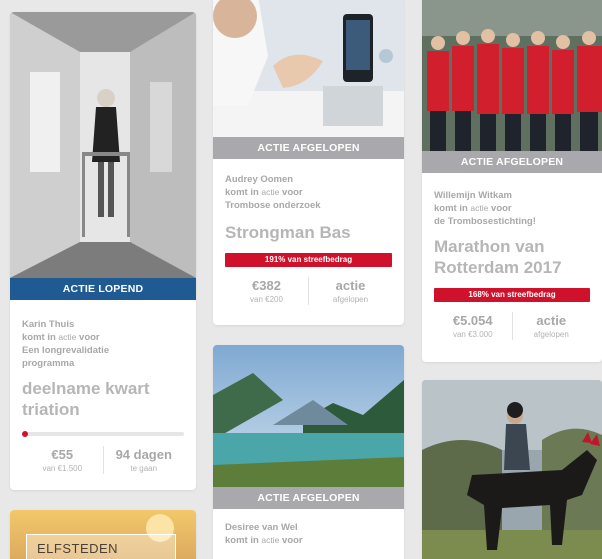 The width and height of the screenshot is (602, 559). I want to click on cause-name-cont: programma, so click(48, 363).